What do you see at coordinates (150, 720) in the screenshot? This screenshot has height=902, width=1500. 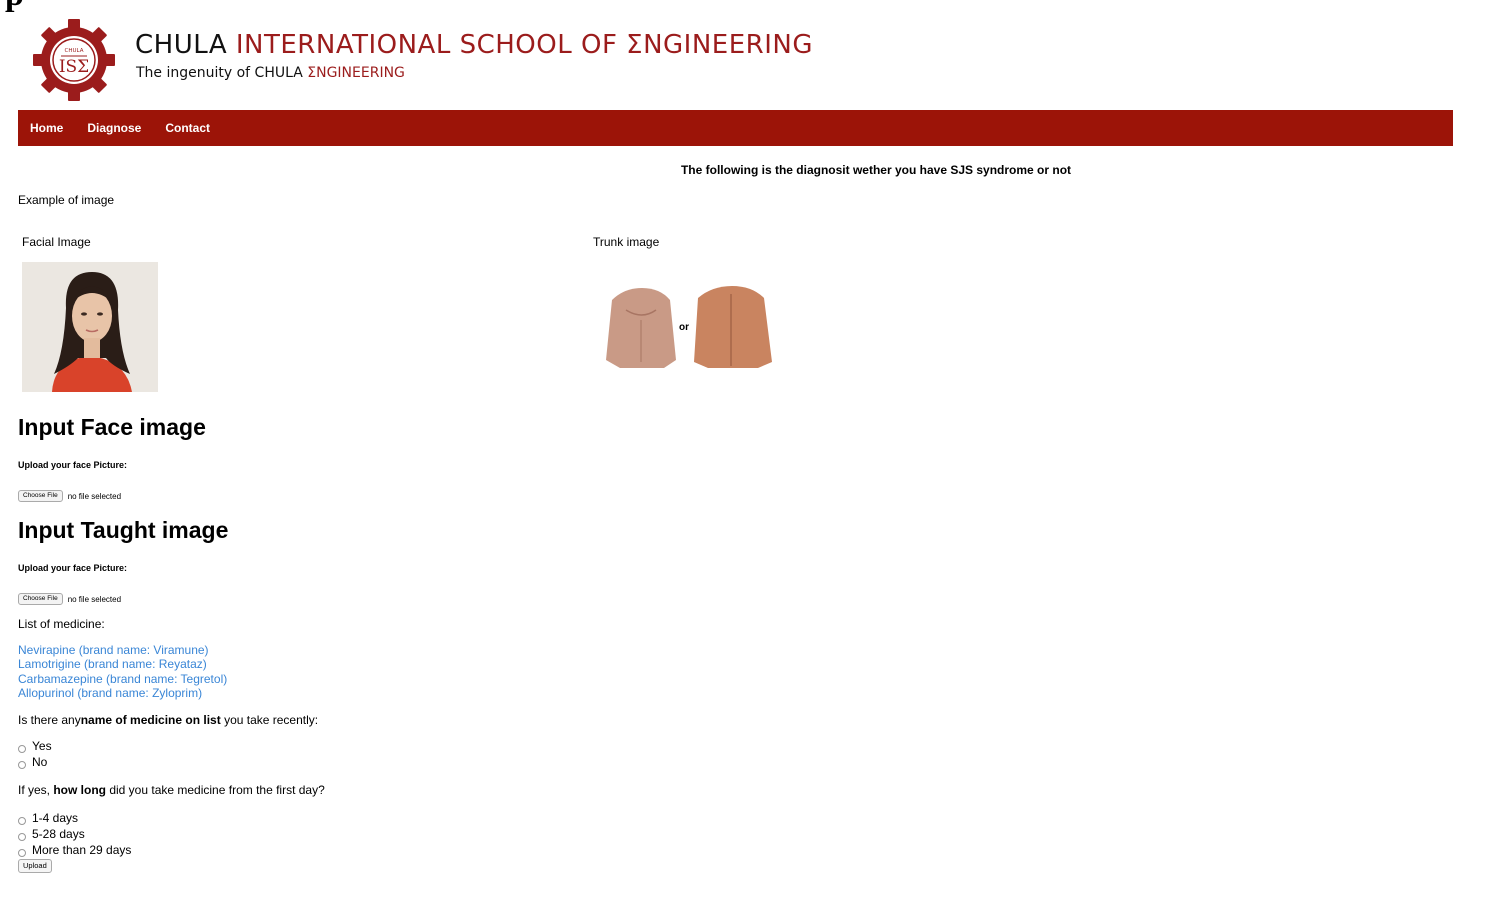 I see `medicine-question-bold: name of medicine on list` at bounding box center [150, 720].